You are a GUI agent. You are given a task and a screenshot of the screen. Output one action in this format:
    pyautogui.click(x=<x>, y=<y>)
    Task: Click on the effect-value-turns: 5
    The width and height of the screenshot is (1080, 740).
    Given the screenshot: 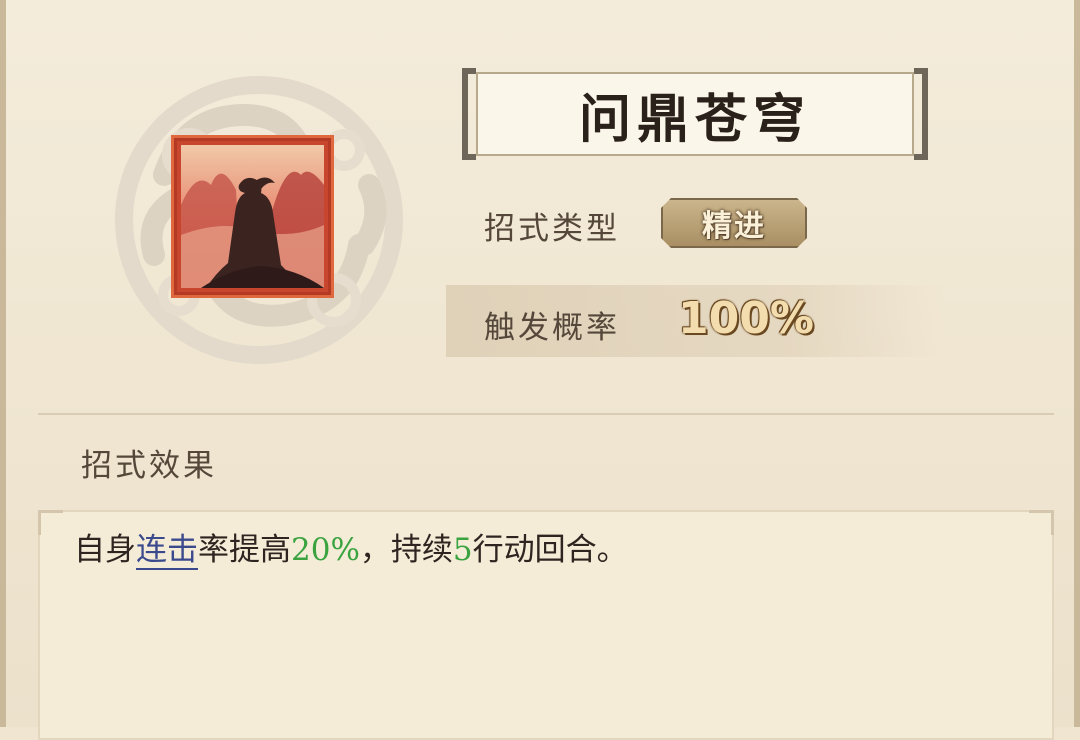 What is the action you would take?
    pyautogui.click(x=462, y=550)
    